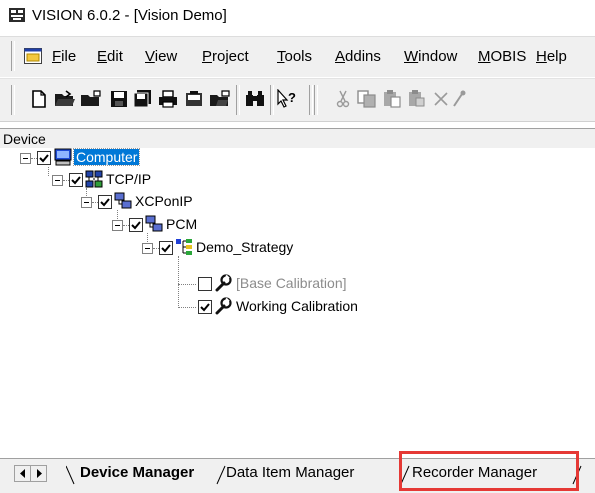  What do you see at coordinates (25, 158) in the screenshot?
I see `tree-expander-computer` at bounding box center [25, 158].